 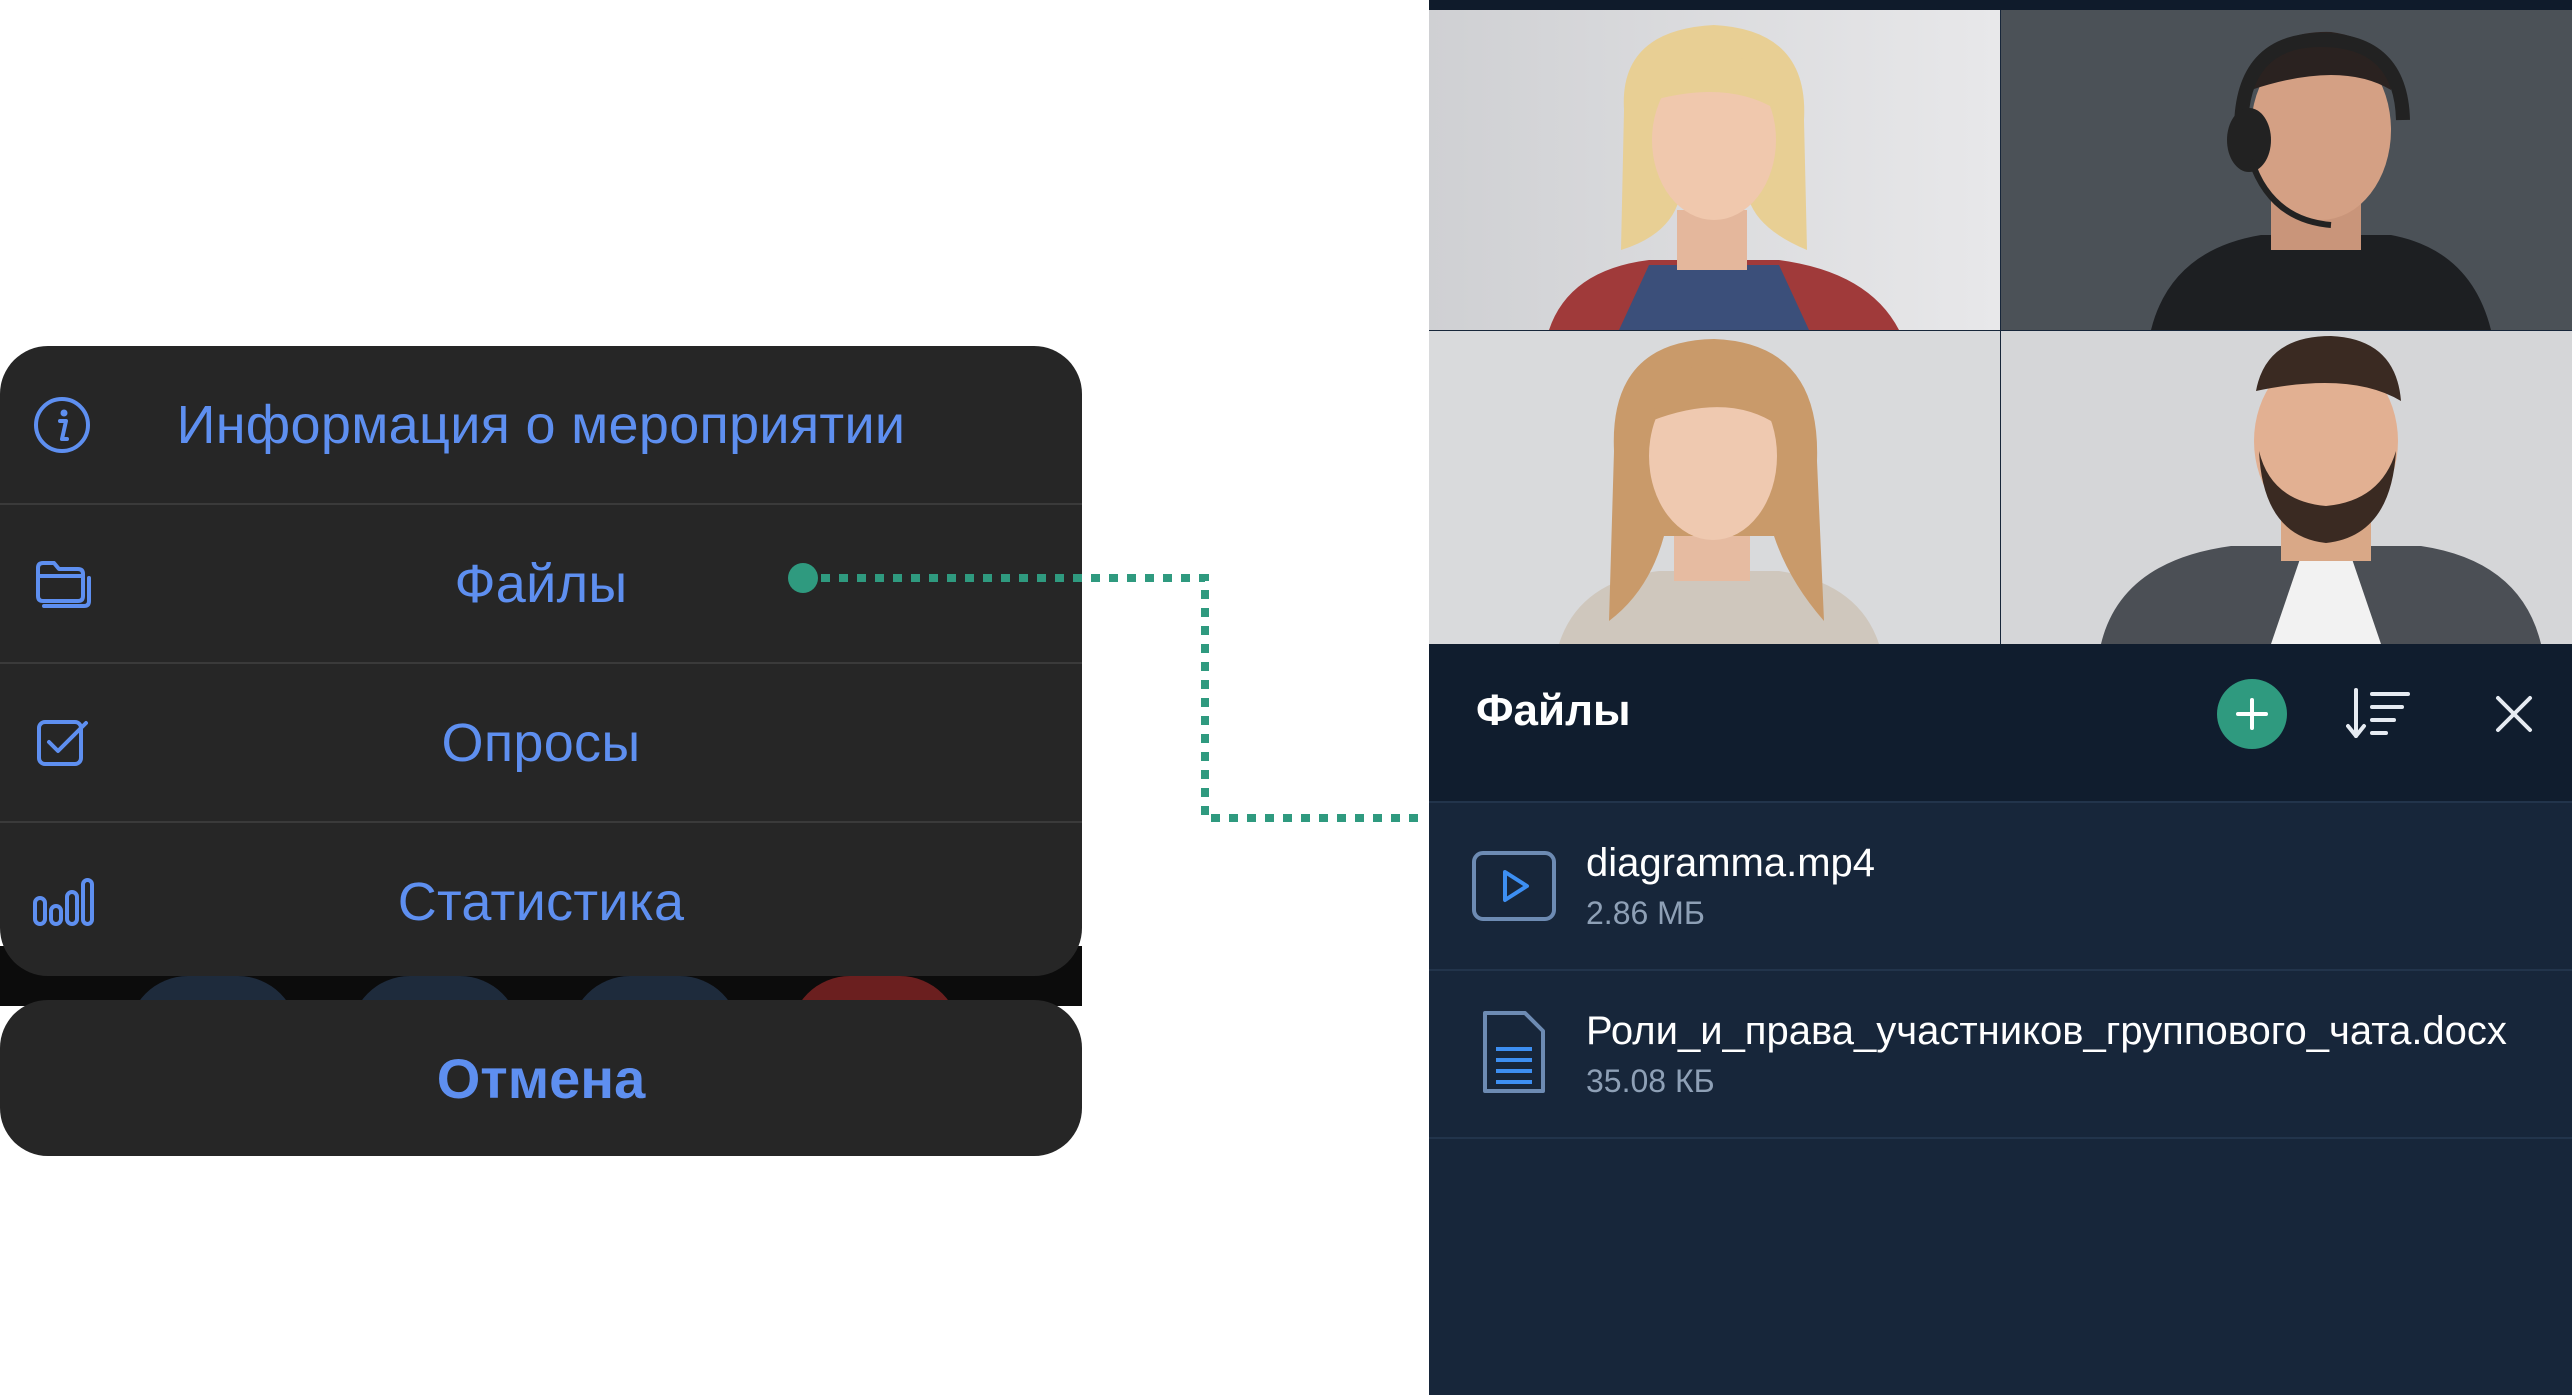 What do you see at coordinates (2000, 5) in the screenshot?
I see `app-top-bar` at bounding box center [2000, 5].